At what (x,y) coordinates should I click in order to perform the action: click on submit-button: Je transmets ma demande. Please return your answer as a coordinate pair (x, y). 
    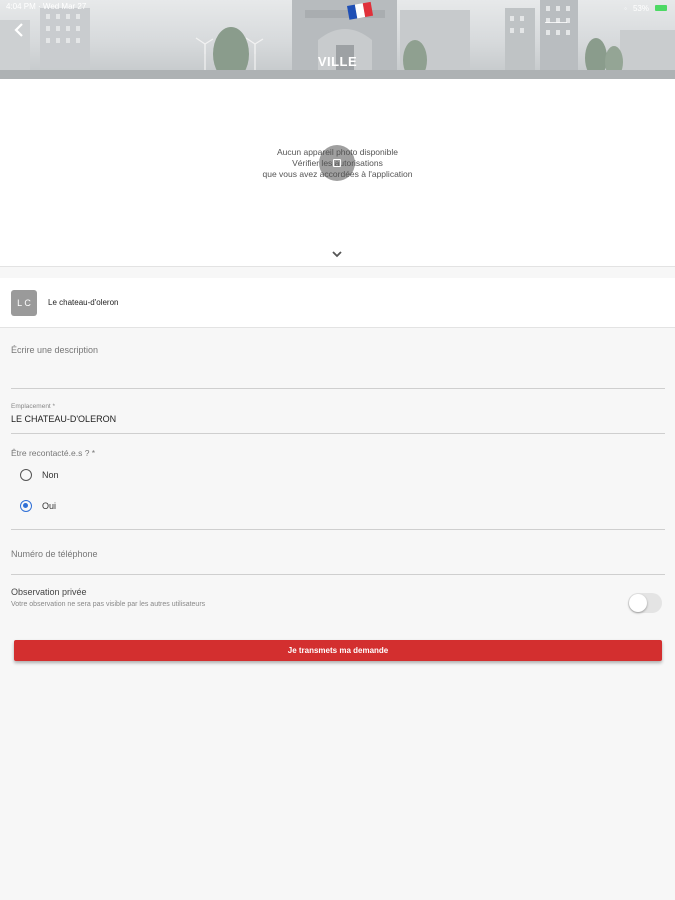
    Looking at the image, I should click on (338, 650).